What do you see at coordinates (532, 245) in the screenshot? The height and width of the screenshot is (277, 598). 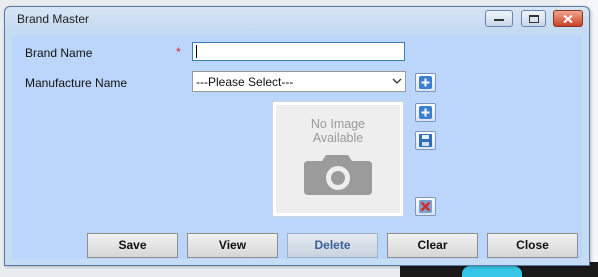 I see `close-button: Close` at bounding box center [532, 245].